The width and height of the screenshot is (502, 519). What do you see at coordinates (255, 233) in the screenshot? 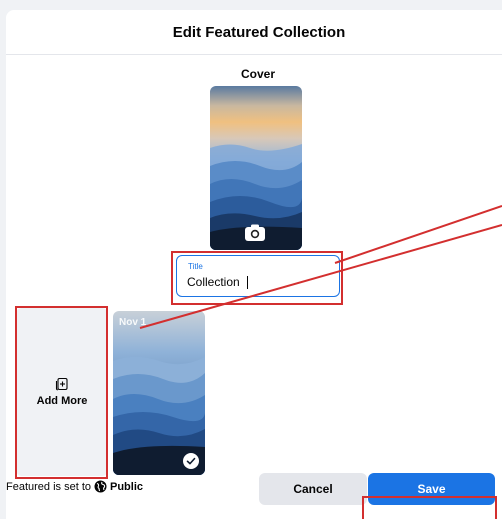
I see `camera-icon` at bounding box center [255, 233].